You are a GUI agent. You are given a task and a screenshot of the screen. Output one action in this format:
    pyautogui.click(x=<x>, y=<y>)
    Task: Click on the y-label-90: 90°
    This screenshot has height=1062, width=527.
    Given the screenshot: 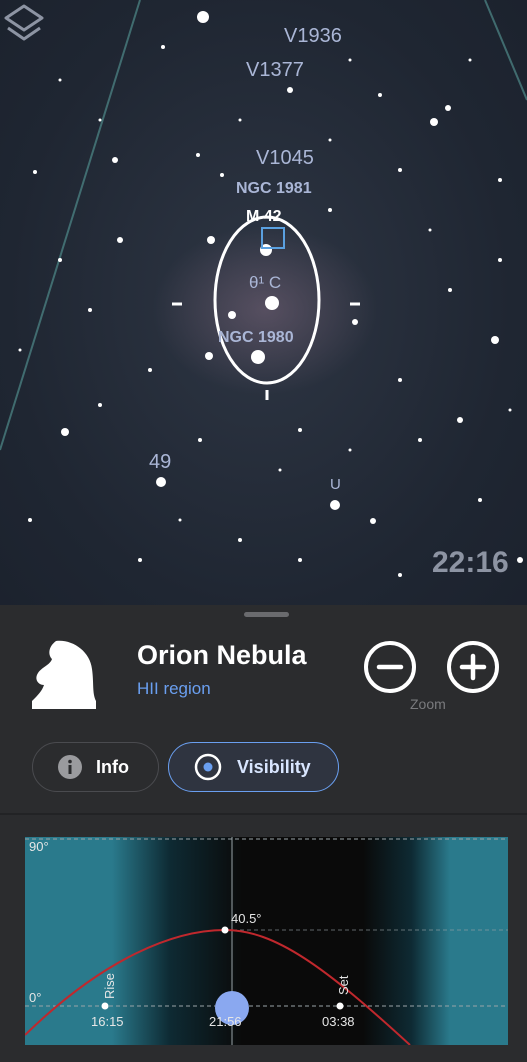 What is the action you would take?
    pyautogui.click(x=39, y=846)
    